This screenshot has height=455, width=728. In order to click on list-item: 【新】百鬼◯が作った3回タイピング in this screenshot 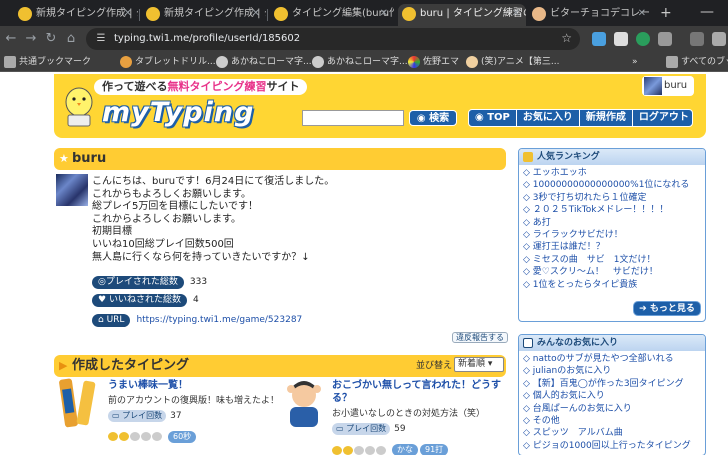, I will do `click(612, 384)`.